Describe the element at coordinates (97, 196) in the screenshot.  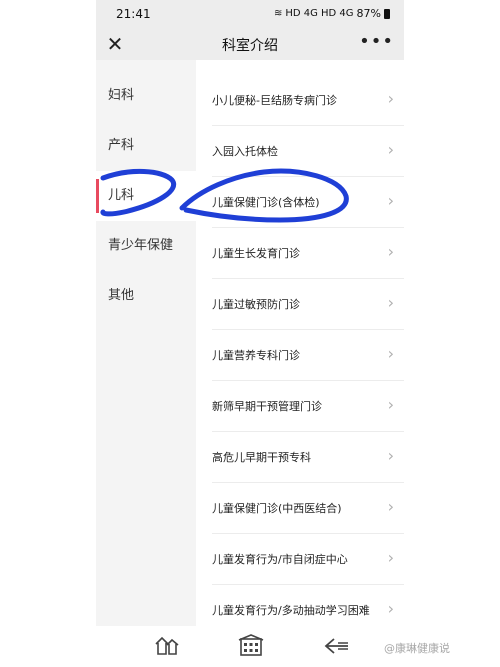
I see `active-indicator` at that location.